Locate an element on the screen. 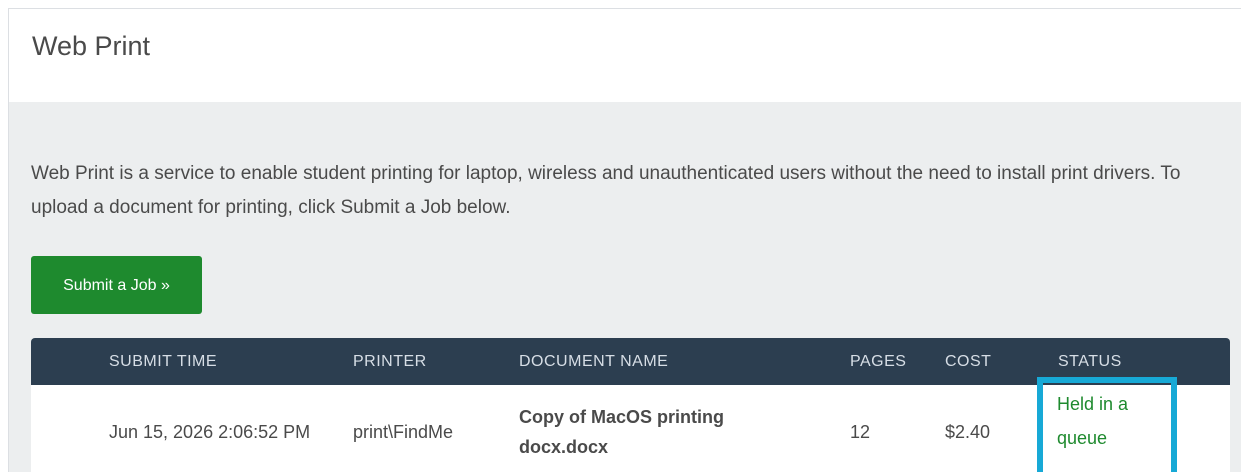 This screenshot has height=472, width=1241. page-title: Web Print is located at coordinates (91, 46).